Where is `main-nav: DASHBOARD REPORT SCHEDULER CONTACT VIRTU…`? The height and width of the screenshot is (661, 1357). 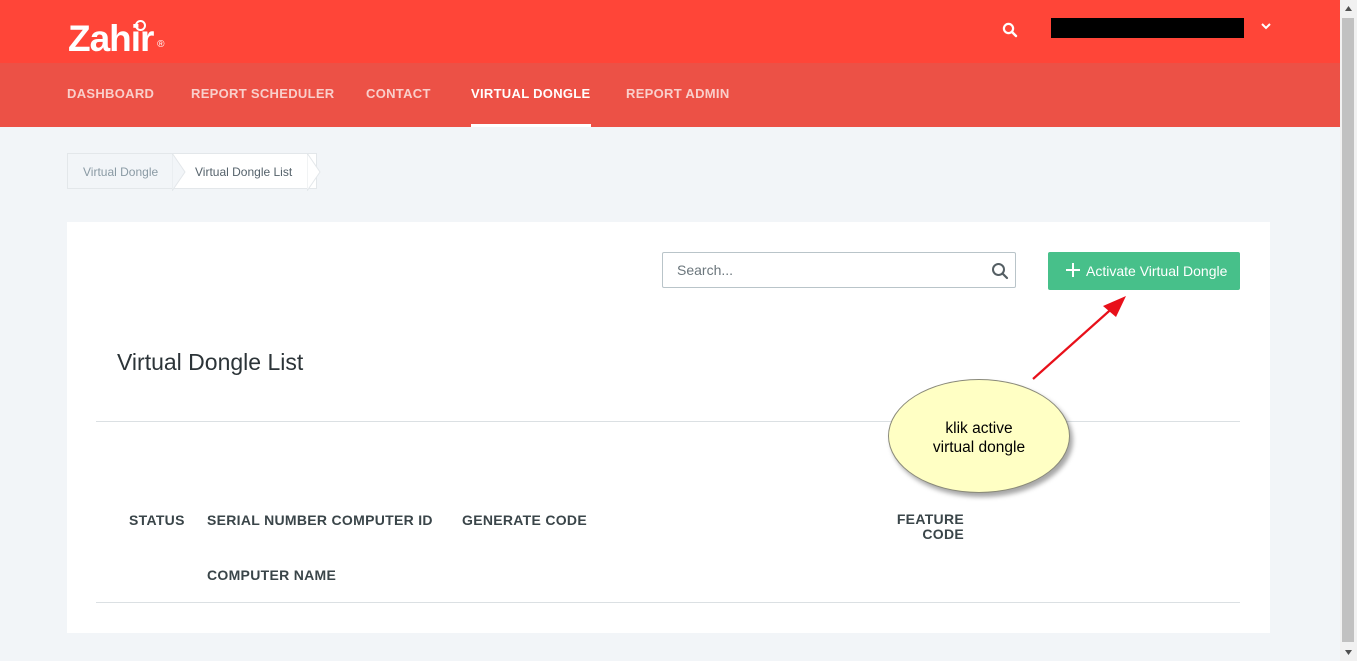 main-nav: DASHBOARD REPORT SCHEDULER CONTACT VIRTU… is located at coordinates (670, 95).